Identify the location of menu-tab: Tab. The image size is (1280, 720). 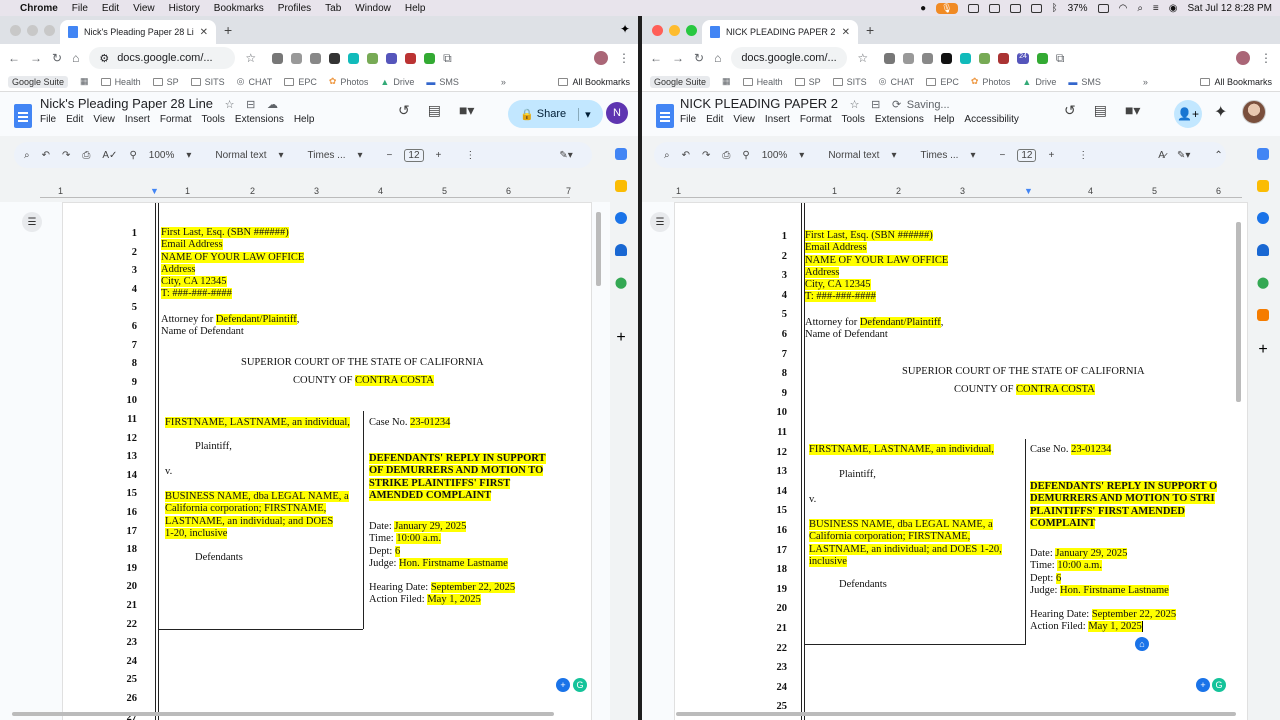
(333, 8).